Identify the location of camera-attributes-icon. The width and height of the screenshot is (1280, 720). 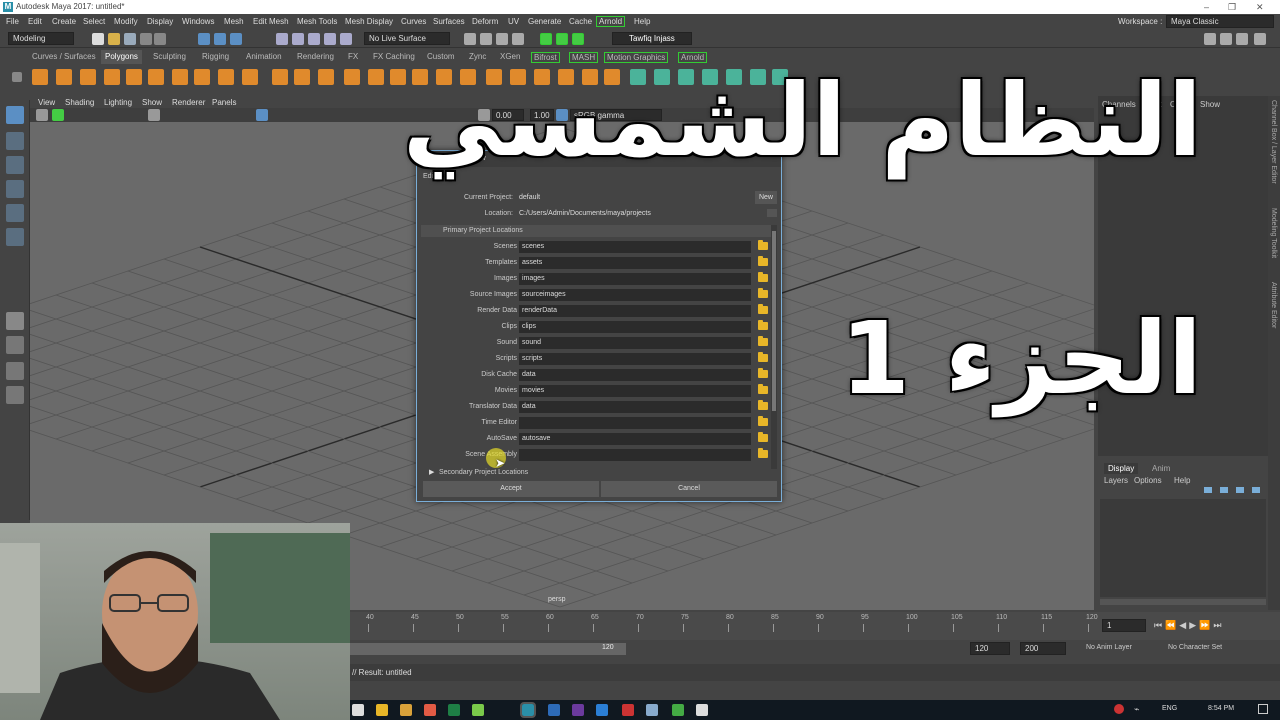
(58, 115).